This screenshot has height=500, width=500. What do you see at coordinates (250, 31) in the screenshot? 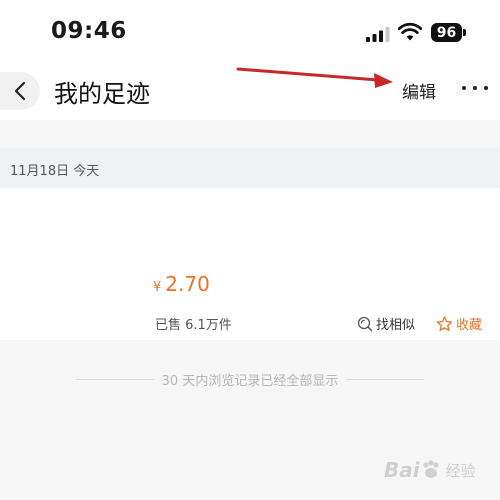
I see `status-bar: 09:46 96` at bounding box center [250, 31].